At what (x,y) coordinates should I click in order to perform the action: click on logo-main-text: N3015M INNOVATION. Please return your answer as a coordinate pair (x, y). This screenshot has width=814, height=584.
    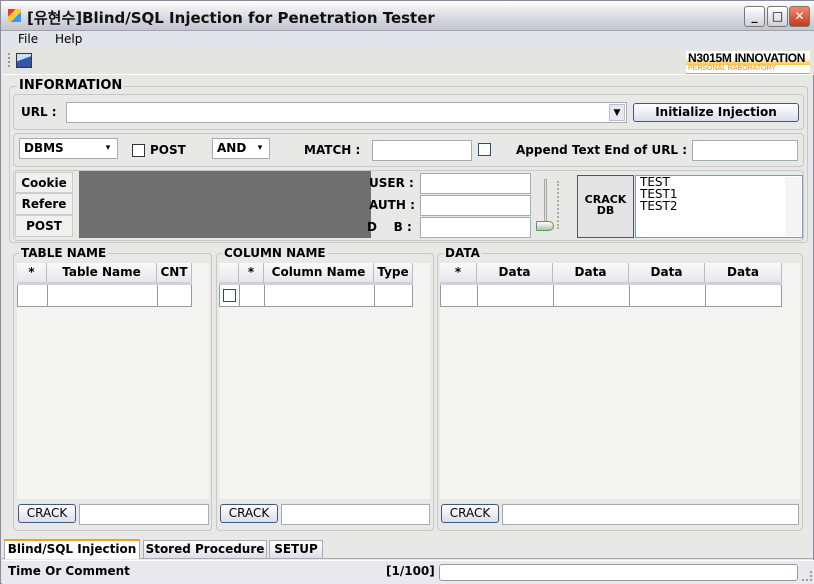
    Looking at the image, I should click on (747, 58).